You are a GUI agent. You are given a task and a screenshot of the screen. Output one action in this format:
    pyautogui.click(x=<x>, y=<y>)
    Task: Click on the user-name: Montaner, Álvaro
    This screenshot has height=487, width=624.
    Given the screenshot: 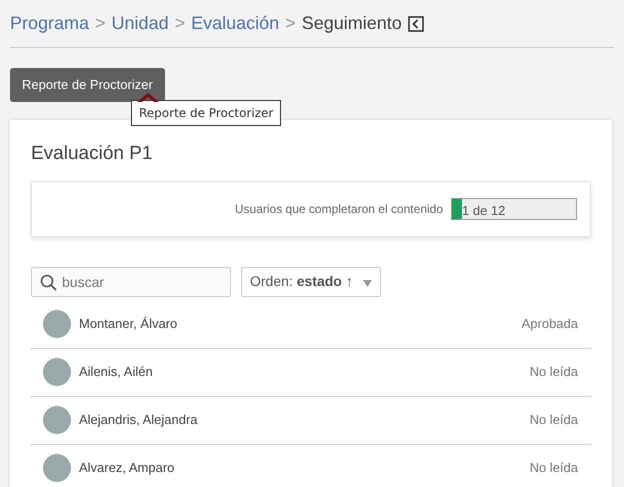 What is the action you would take?
    pyautogui.click(x=128, y=324)
    